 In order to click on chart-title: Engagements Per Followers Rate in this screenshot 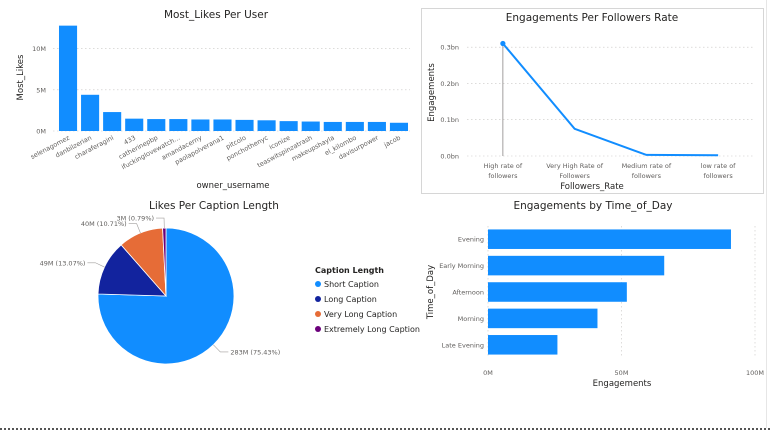, I will do `click(592, 18)`.